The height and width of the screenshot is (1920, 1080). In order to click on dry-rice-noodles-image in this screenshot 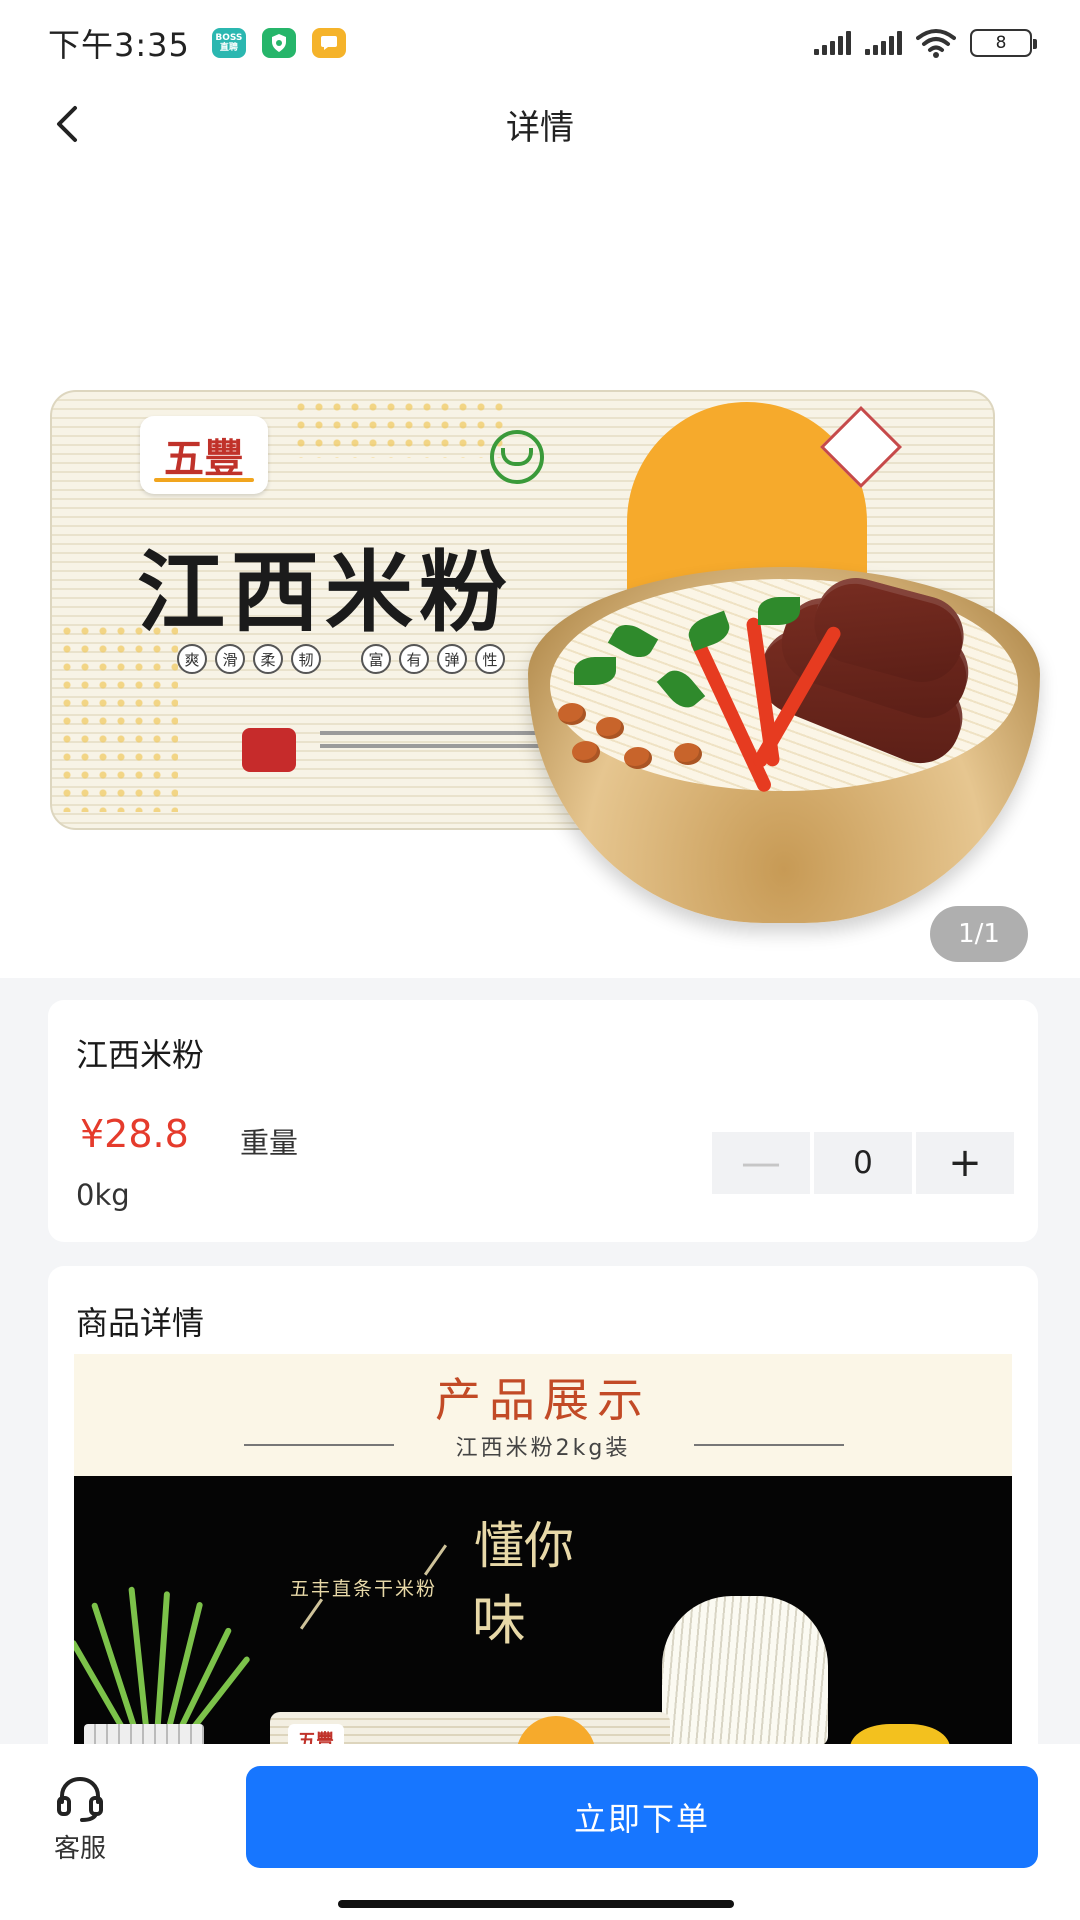, I will do `click(745, 1671)`.